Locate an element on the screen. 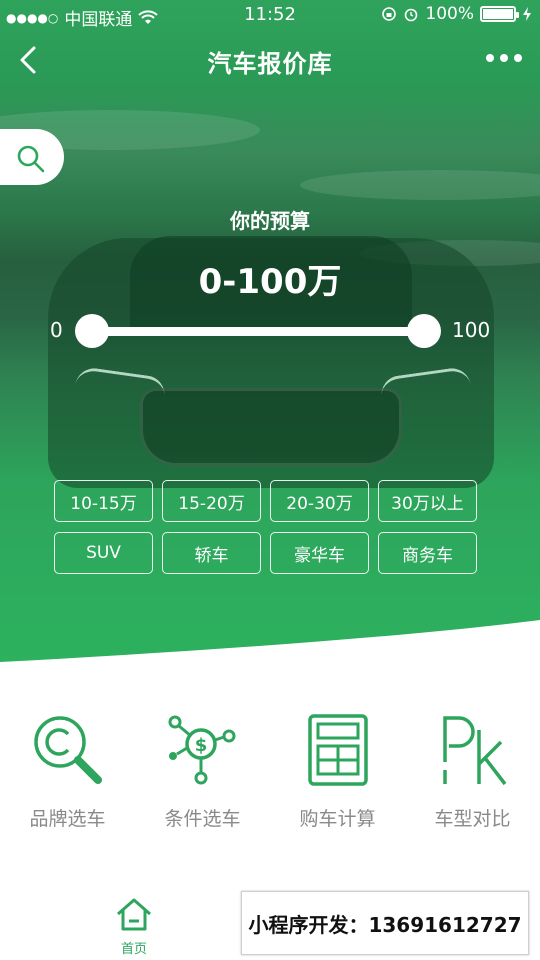 The height and width of the screenshot is (960, 540). promo-banner: 小程序开发：13691612727 is located at coordinates (385, 923).